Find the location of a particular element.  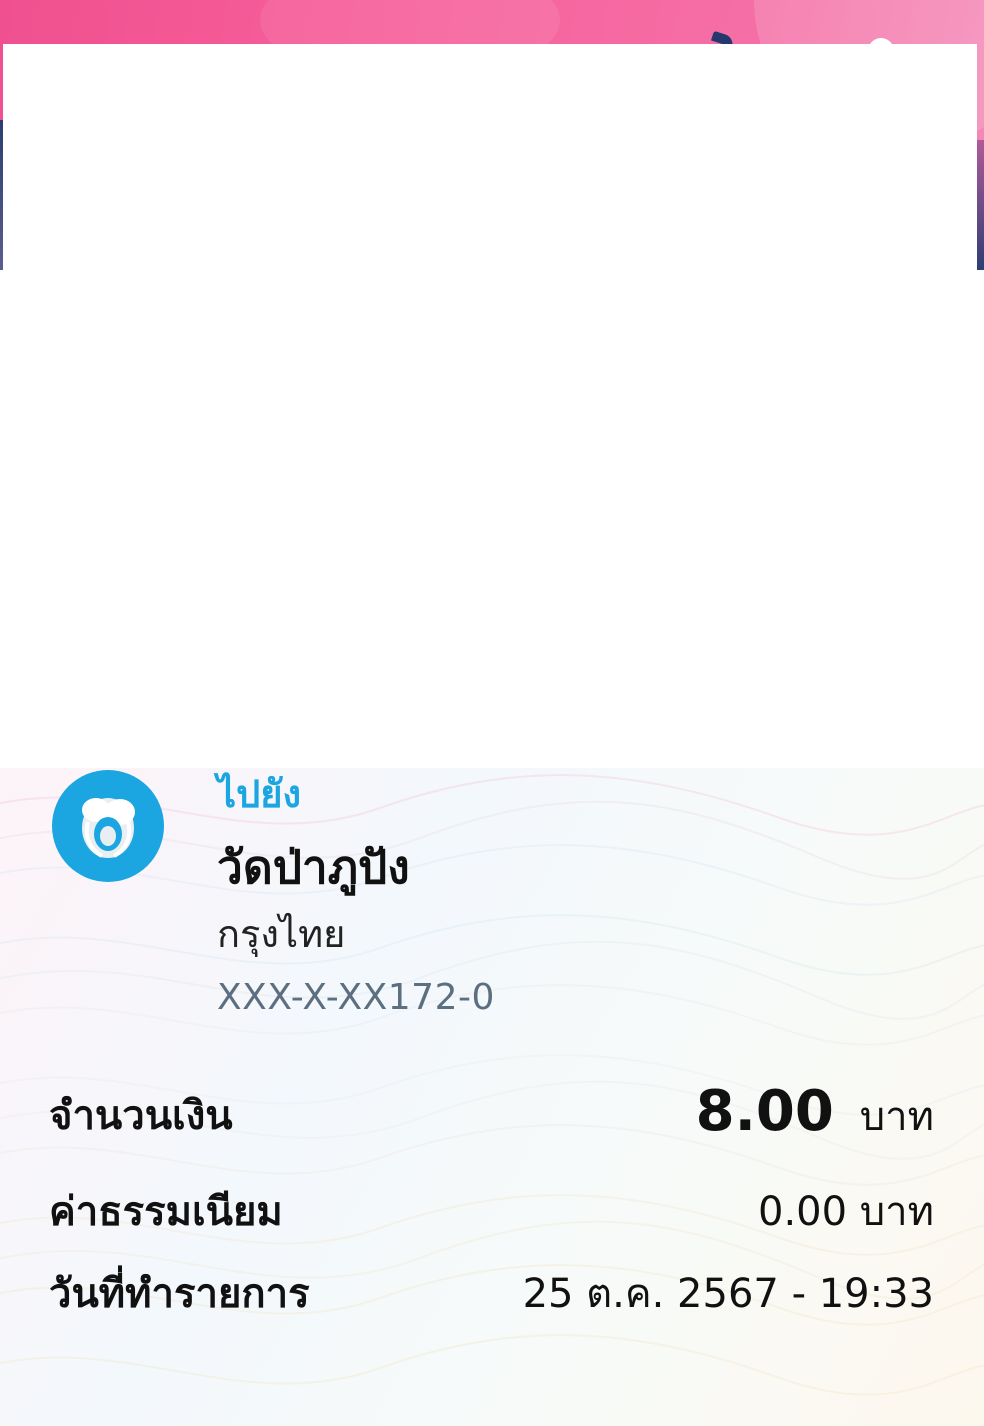

fee-value: 0.00 บาท is located at coordinates (846, 1212).